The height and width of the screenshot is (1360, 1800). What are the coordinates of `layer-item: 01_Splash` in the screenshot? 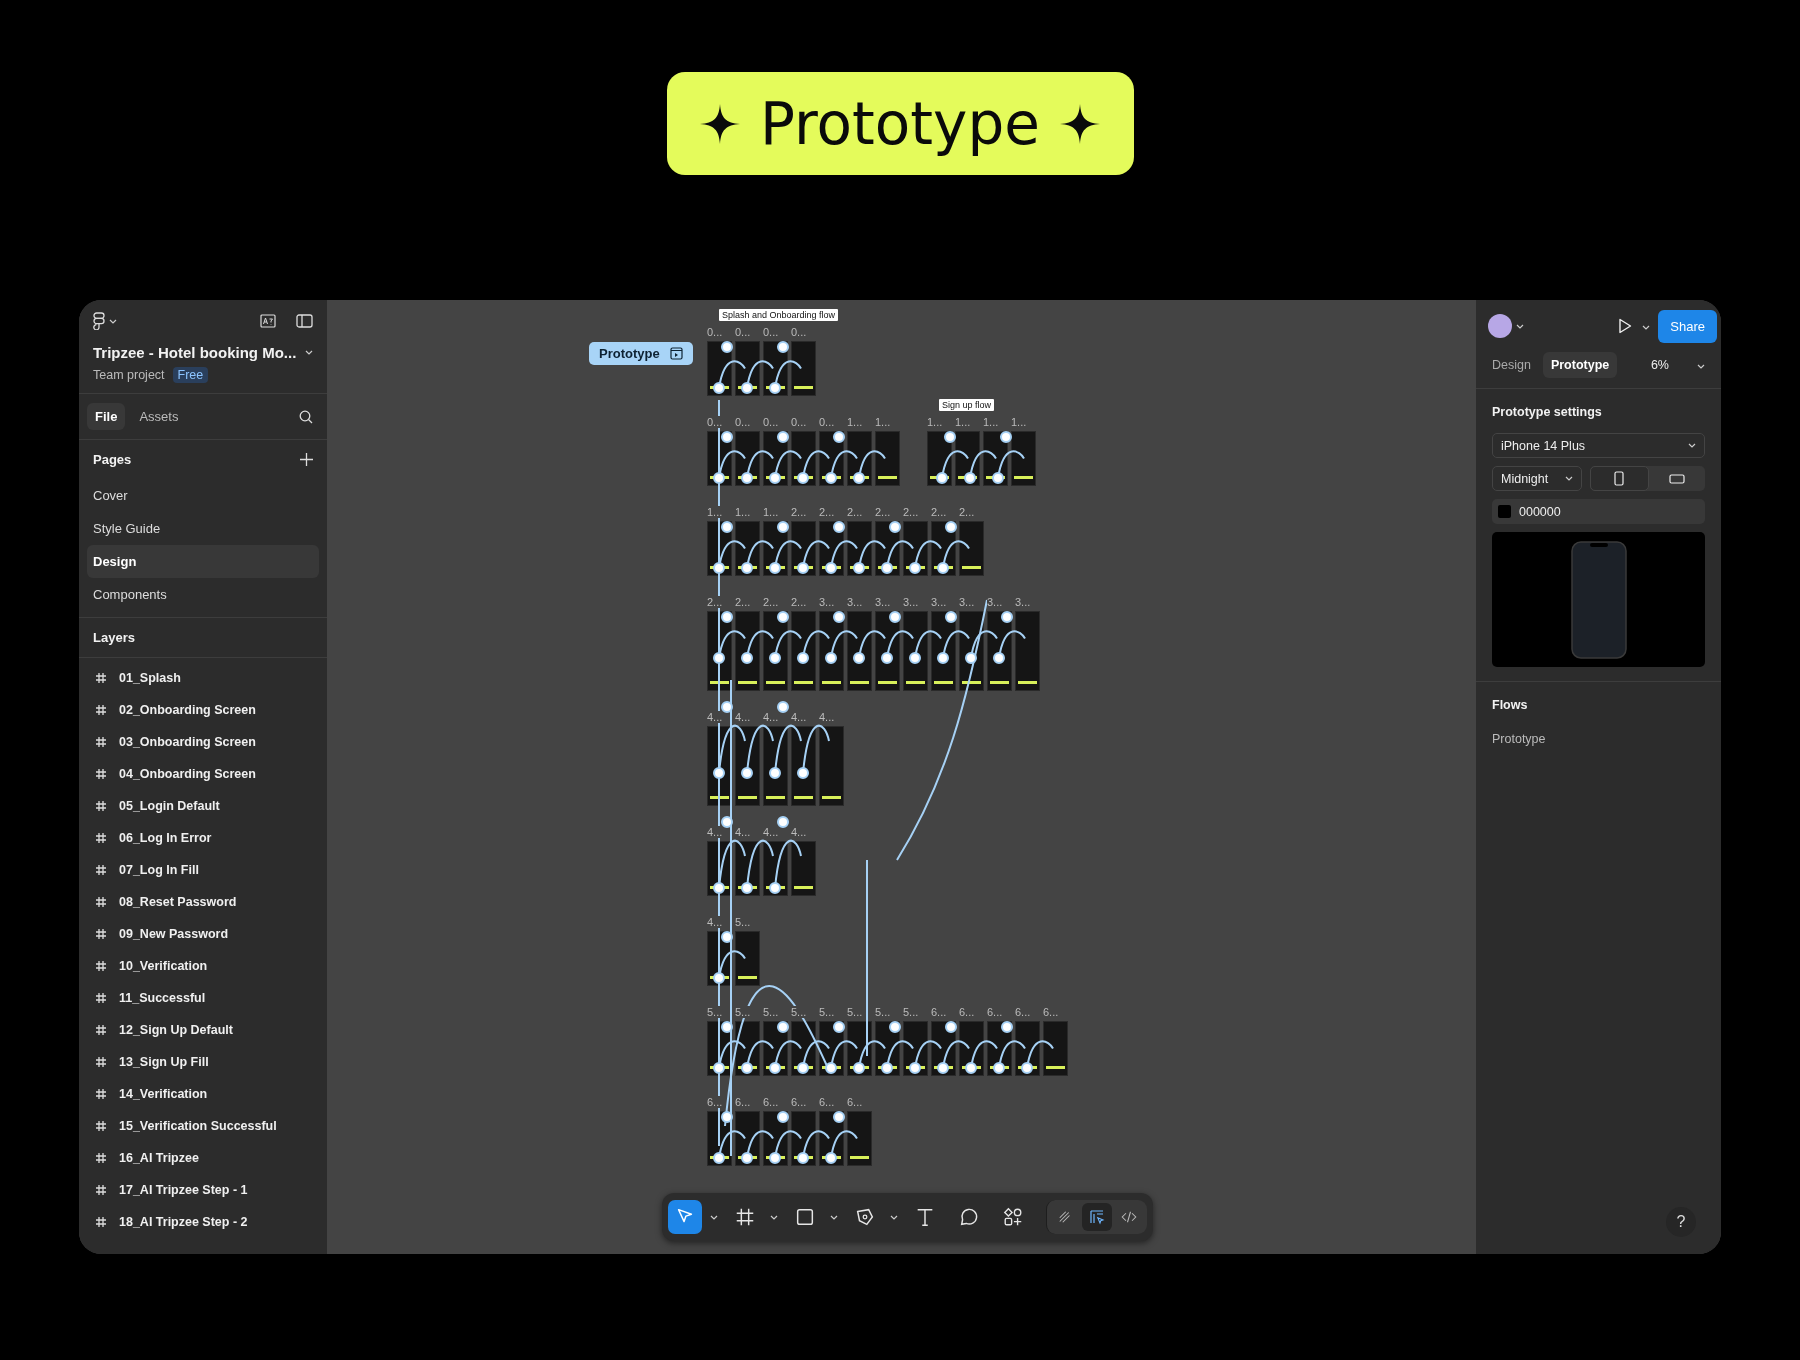 It's located at (150, 678).